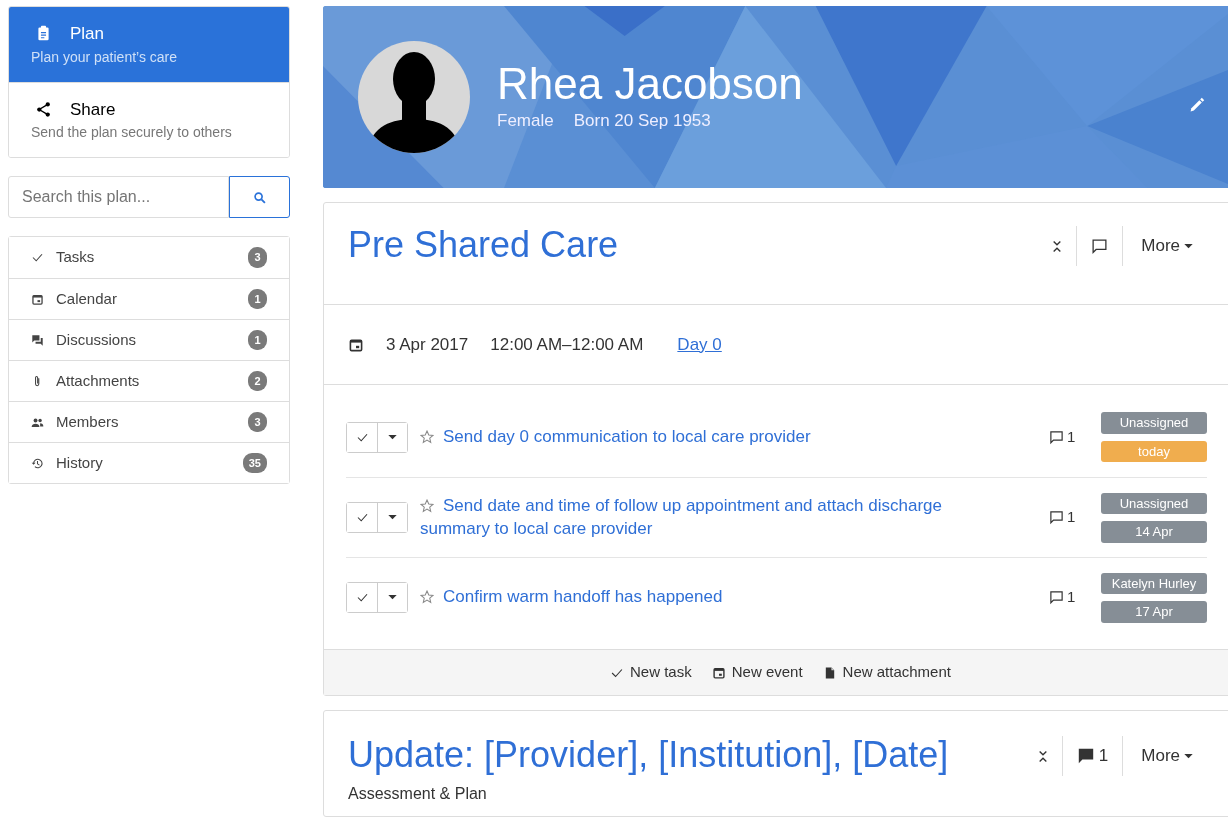 The height and width of the screenshot is (829, 1228). What do you see at coordinates (149, 119) in the screenshot?
I see `nav-item: Share Send the plan securely to others` at bounding box center [149, 119].